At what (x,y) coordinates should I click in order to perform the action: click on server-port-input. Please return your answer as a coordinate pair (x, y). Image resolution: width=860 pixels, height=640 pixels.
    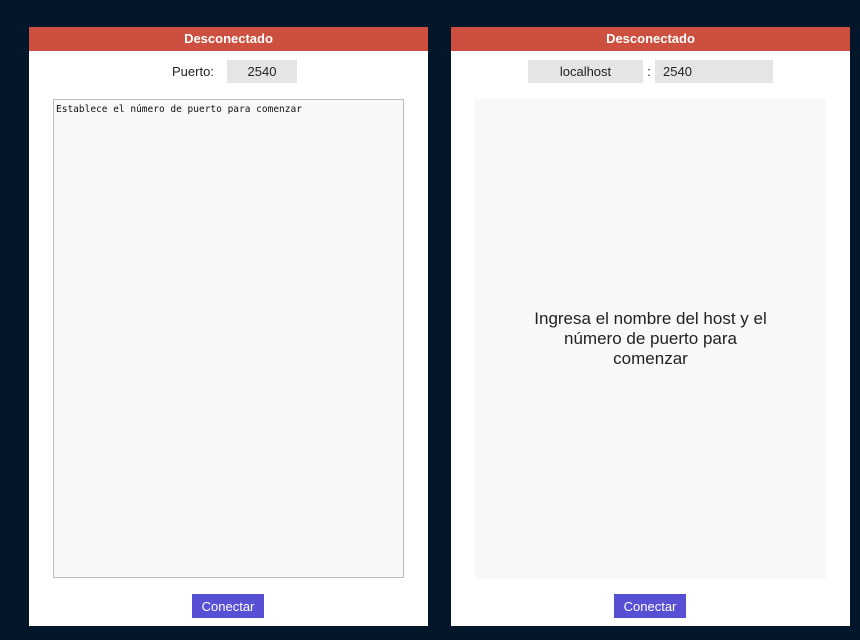
    Looking at the image, I should click on (262, 71).